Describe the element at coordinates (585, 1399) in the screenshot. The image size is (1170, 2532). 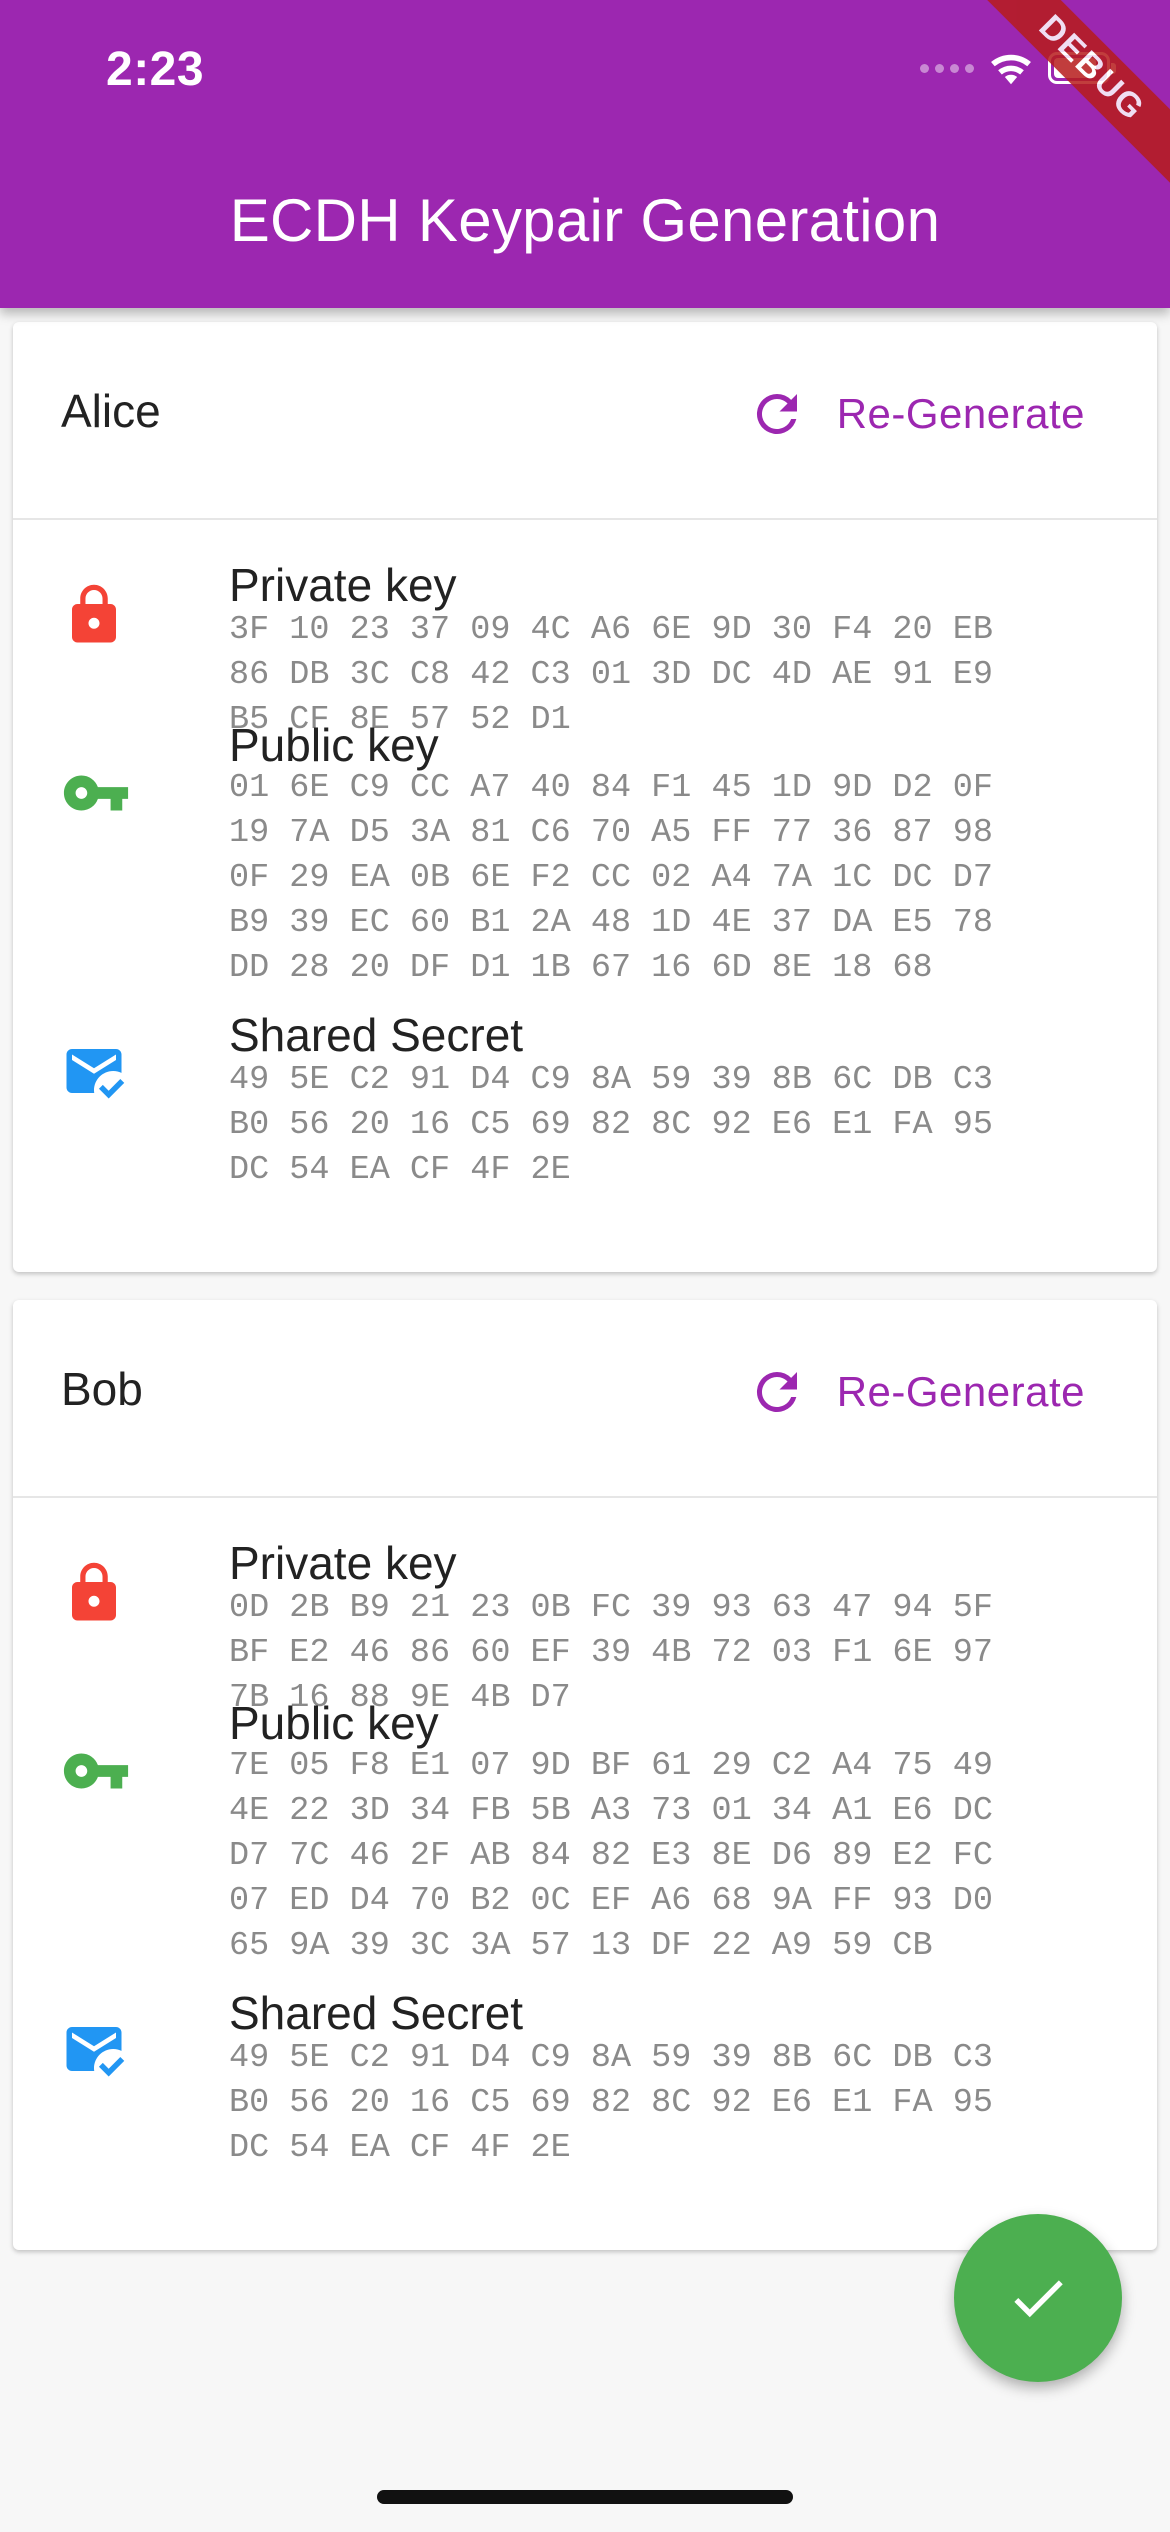
I see `card-header: Bob Re-Generate` at that location.